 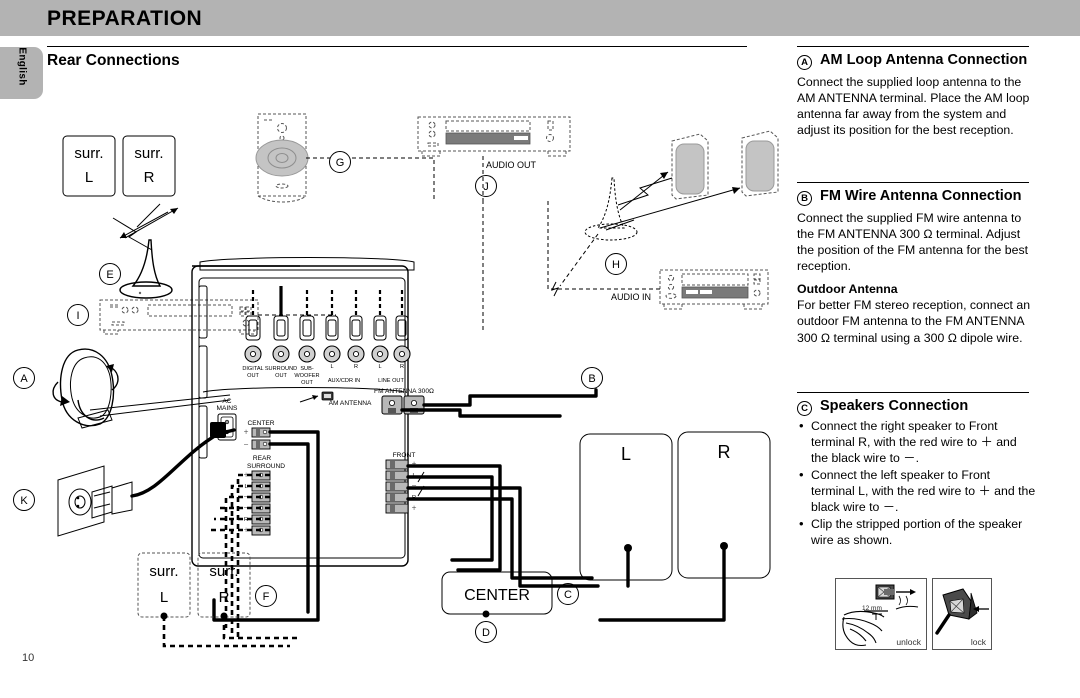 I want to click on callout-a: A, so click(x=24, y=378).